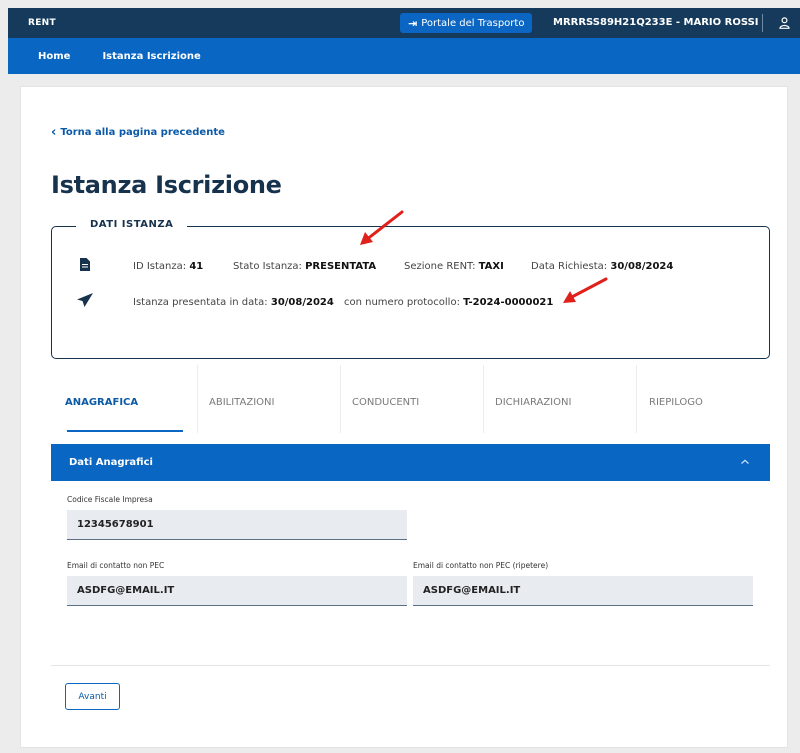 Image resolution: width=800 pixels, height=753 pixels. What do you see at coordinates (454, 266) in the screenshot?
I see `sezione-rent: Sezione RENT: TAXI` at bounding box center [454, 266].